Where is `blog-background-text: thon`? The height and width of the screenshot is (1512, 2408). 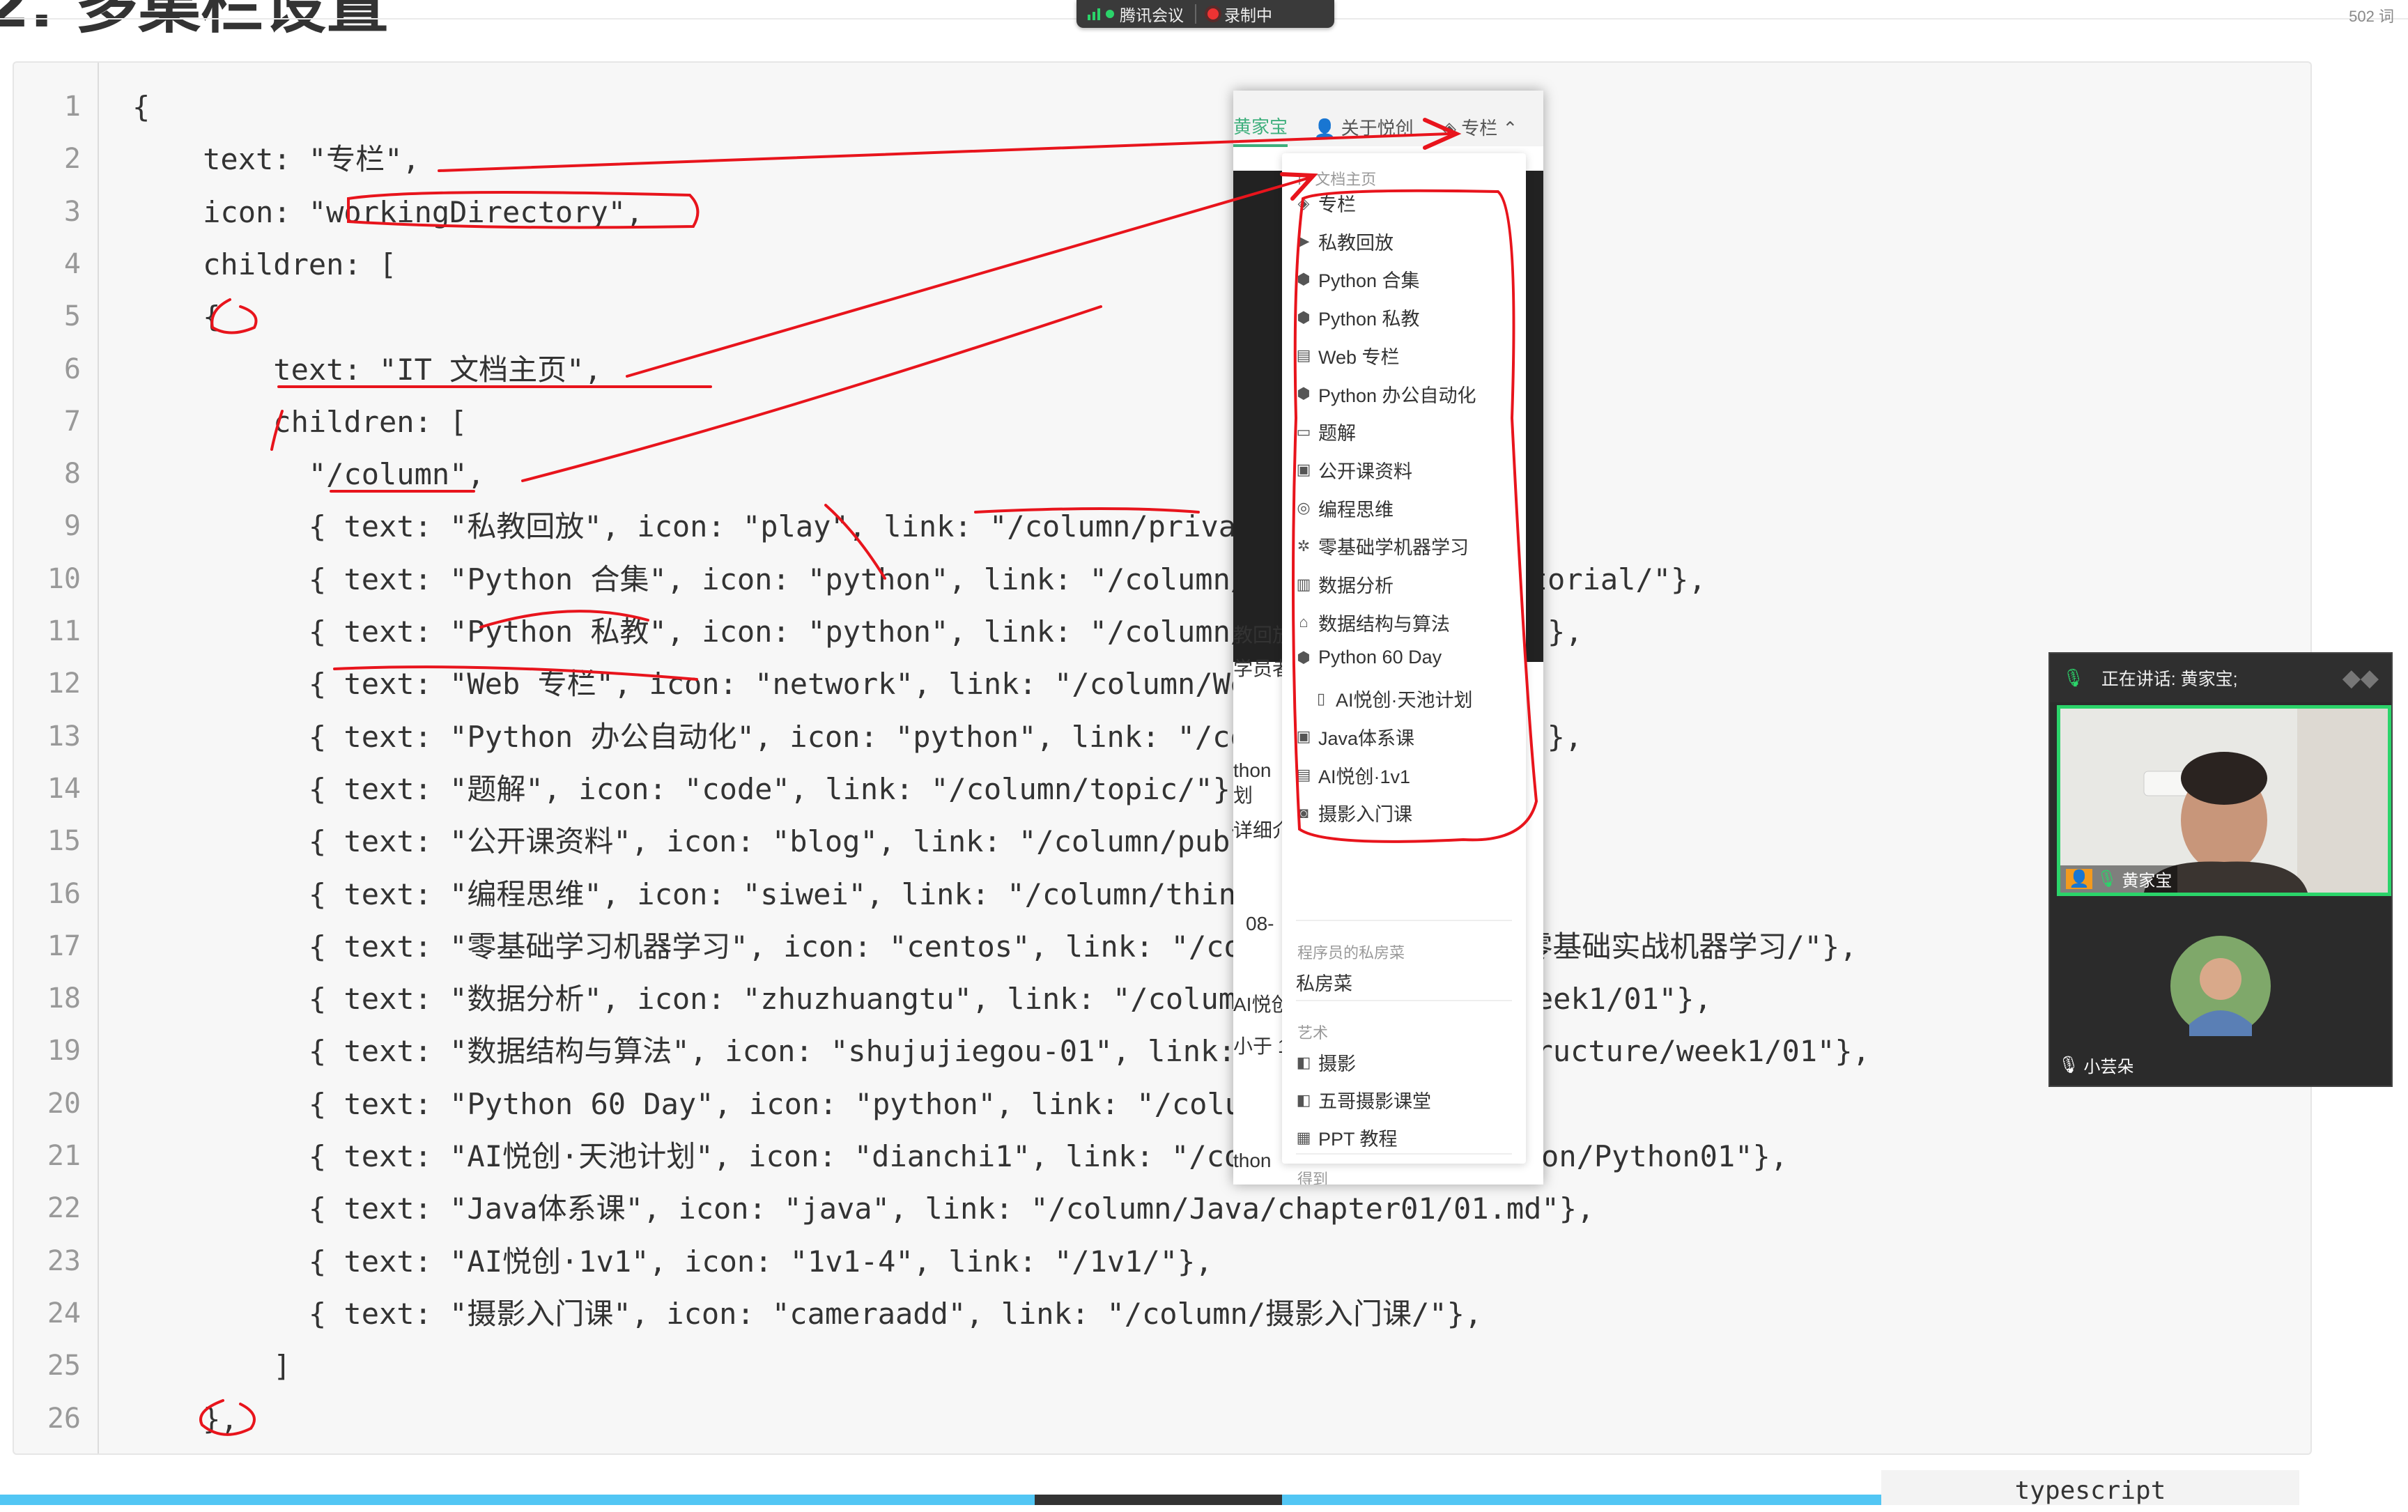
blog-background-text: thon is located at coordinates (1253, 1160).